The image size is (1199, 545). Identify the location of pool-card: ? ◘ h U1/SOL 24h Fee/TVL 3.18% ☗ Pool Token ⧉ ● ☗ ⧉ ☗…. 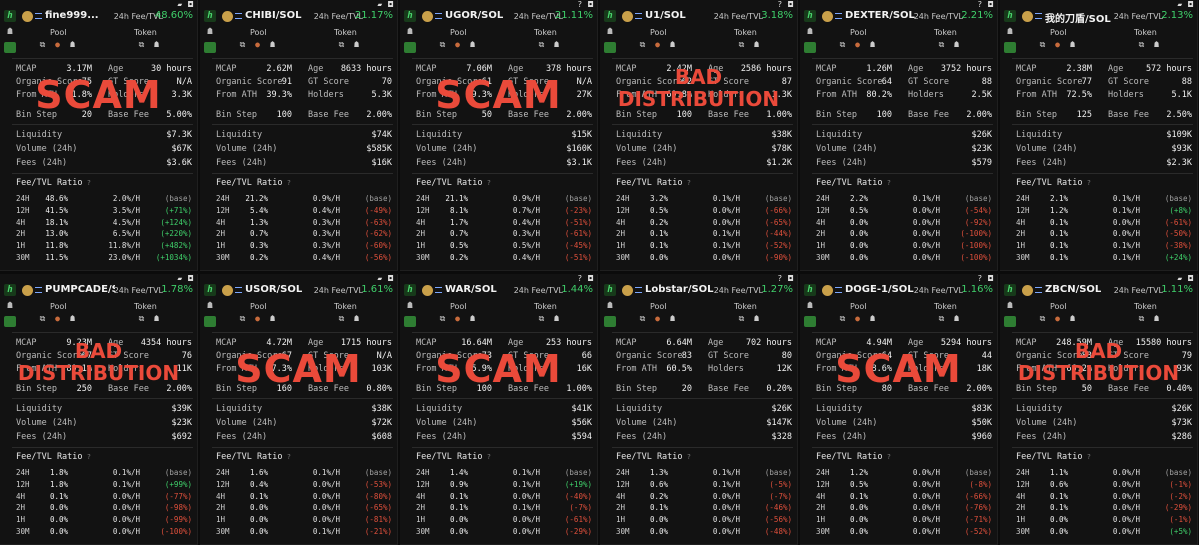
(699, 135).